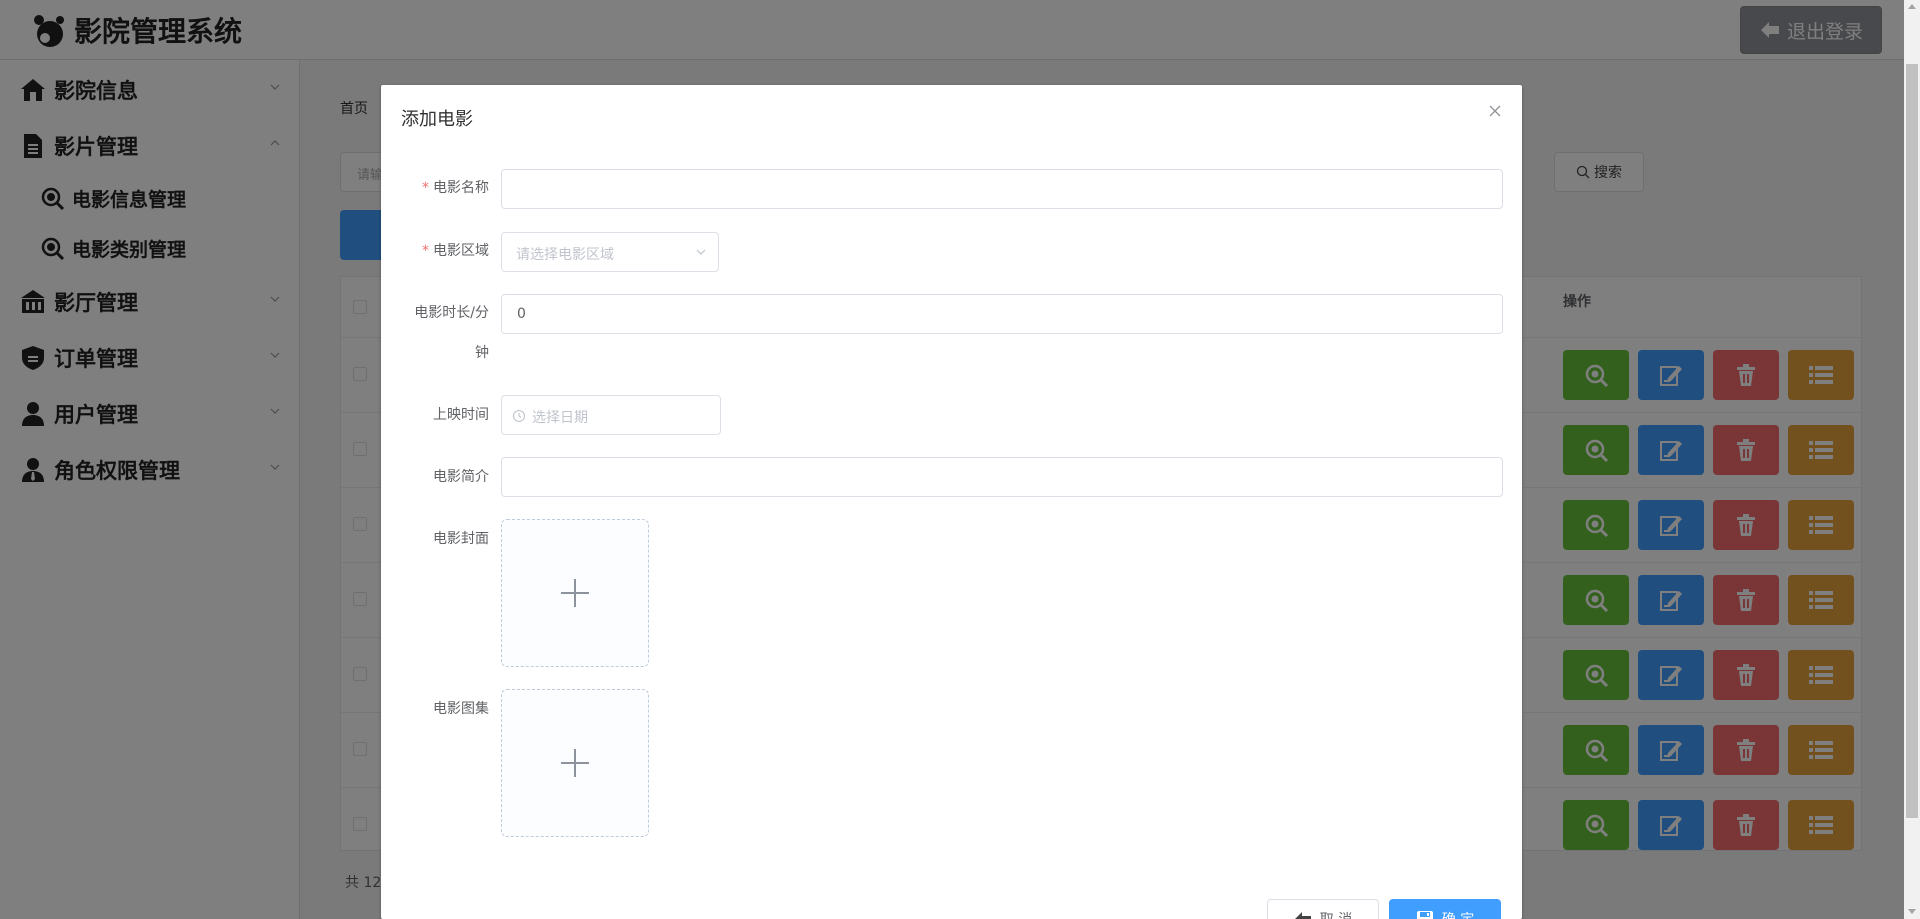 Image resolution: width=1920 pixels, height=919 pixels. What do you see at coordinates (519, 416) in the screenshot?
I see `clock-icon` at bounding box center [519, 416].